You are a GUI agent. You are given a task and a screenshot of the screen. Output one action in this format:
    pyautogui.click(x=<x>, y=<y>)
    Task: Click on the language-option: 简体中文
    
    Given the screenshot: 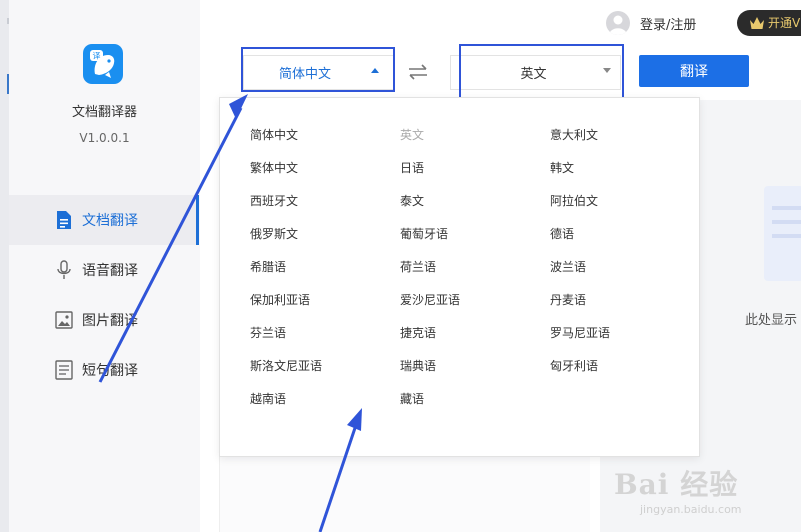 What is the action you would take?
    pyautogui.click(x=274, y=134)
    